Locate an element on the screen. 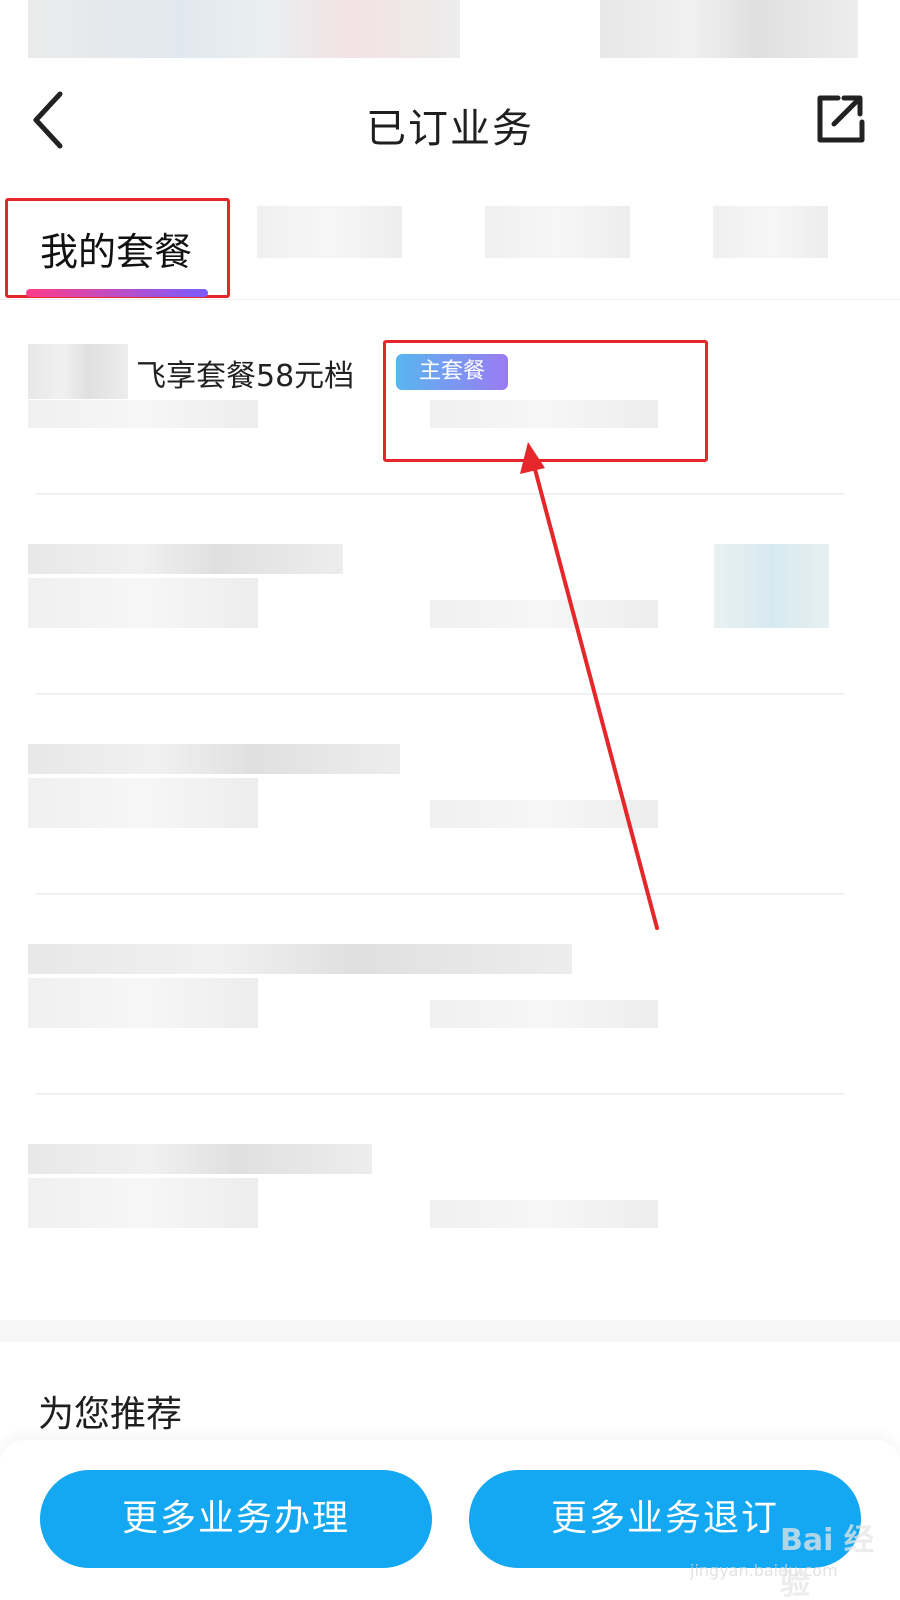 This screenshot has width=900, height=1600. recommend-title: 为您推荐 is located at coordinates (110, 1414).